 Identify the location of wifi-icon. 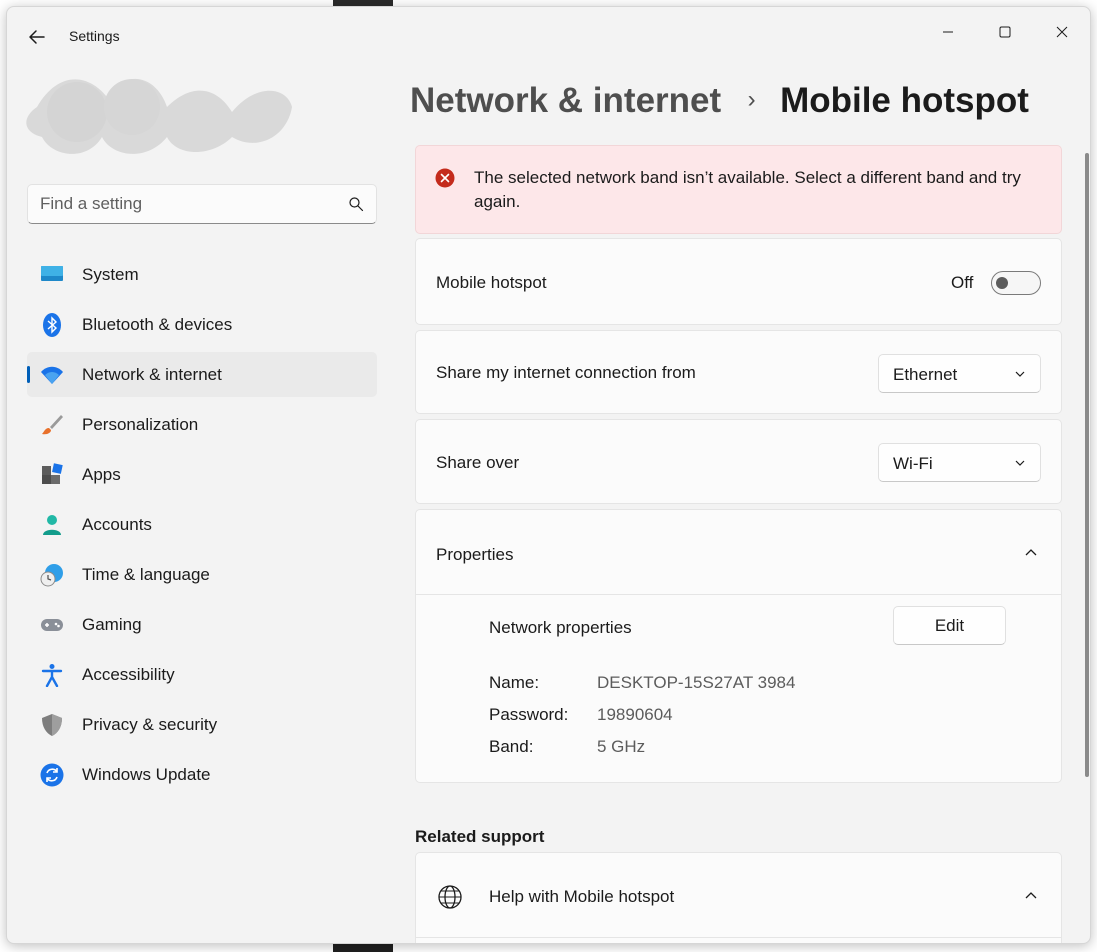
(52, 375).